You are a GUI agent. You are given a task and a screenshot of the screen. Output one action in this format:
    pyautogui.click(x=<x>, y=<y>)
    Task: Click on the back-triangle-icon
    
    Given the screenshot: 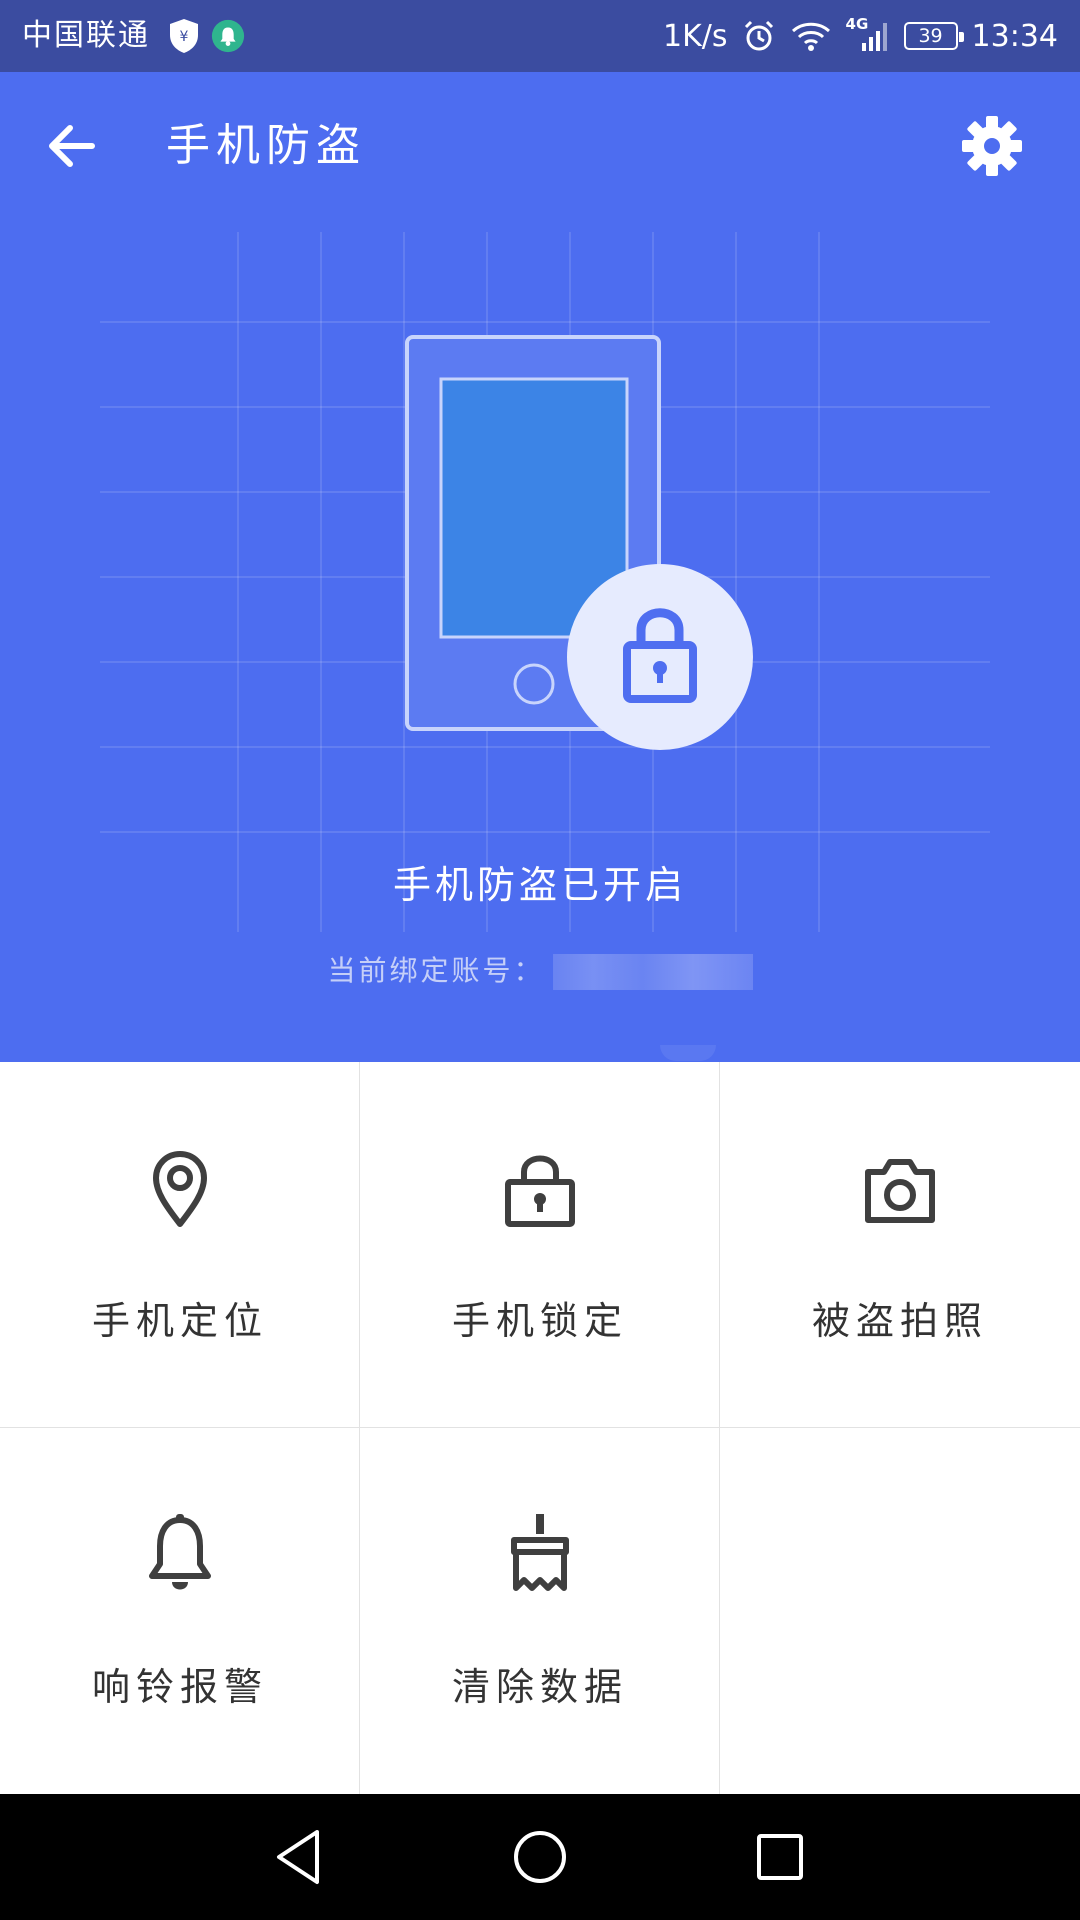 What is the action you would take?
    pyautogui.click(x=300, y=1857)
    